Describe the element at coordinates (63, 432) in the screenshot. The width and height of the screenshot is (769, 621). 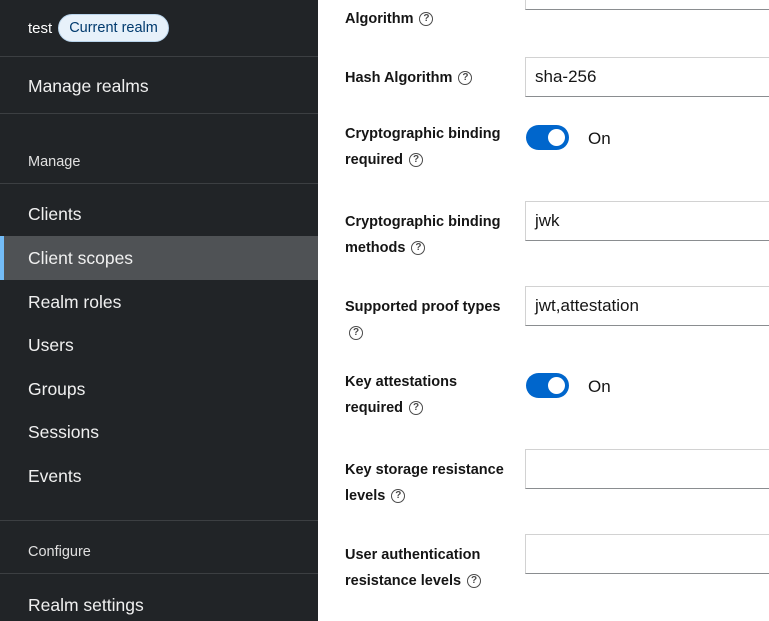
I see `nav-sessions: Sessions` at that location.